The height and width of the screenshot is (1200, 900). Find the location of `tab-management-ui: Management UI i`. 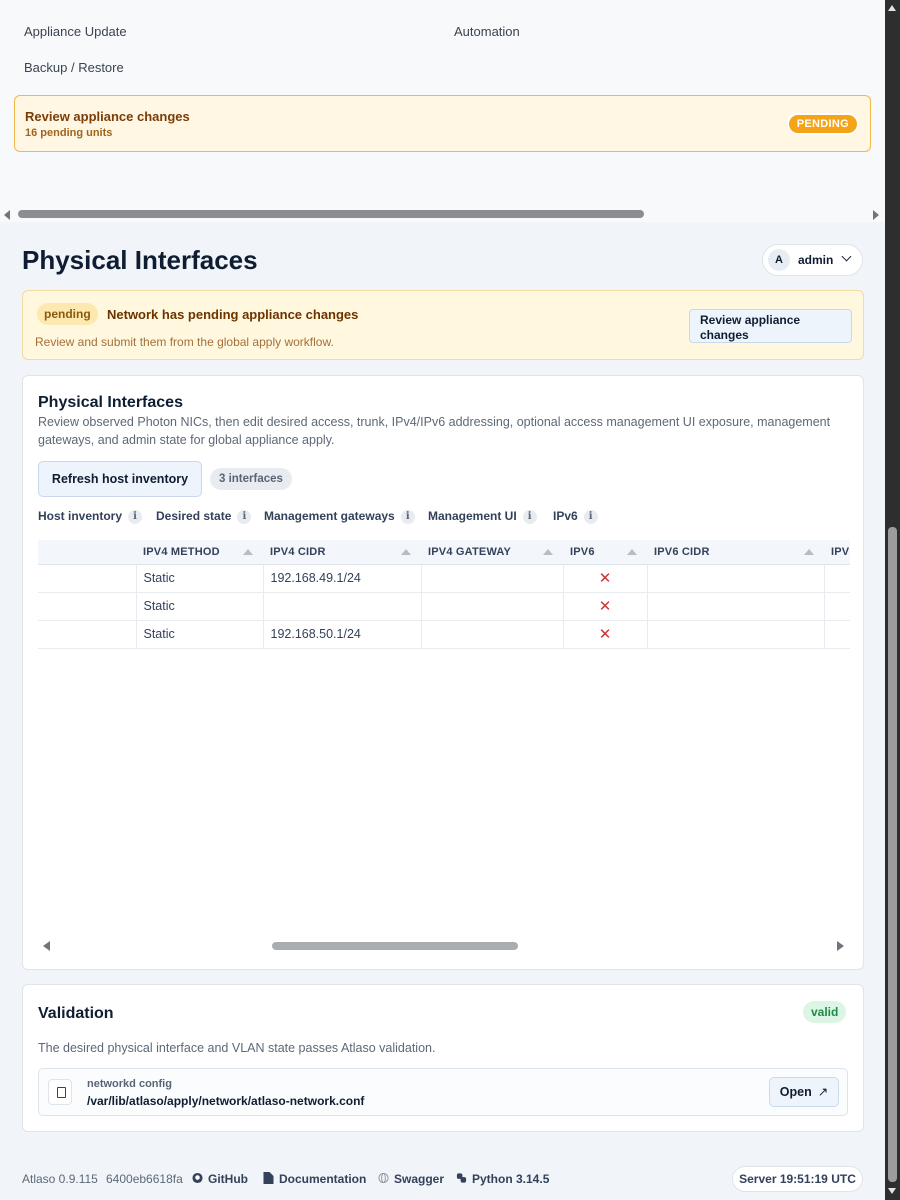

tab-management-ui: Management UI i is located at coordinates (482, 516).